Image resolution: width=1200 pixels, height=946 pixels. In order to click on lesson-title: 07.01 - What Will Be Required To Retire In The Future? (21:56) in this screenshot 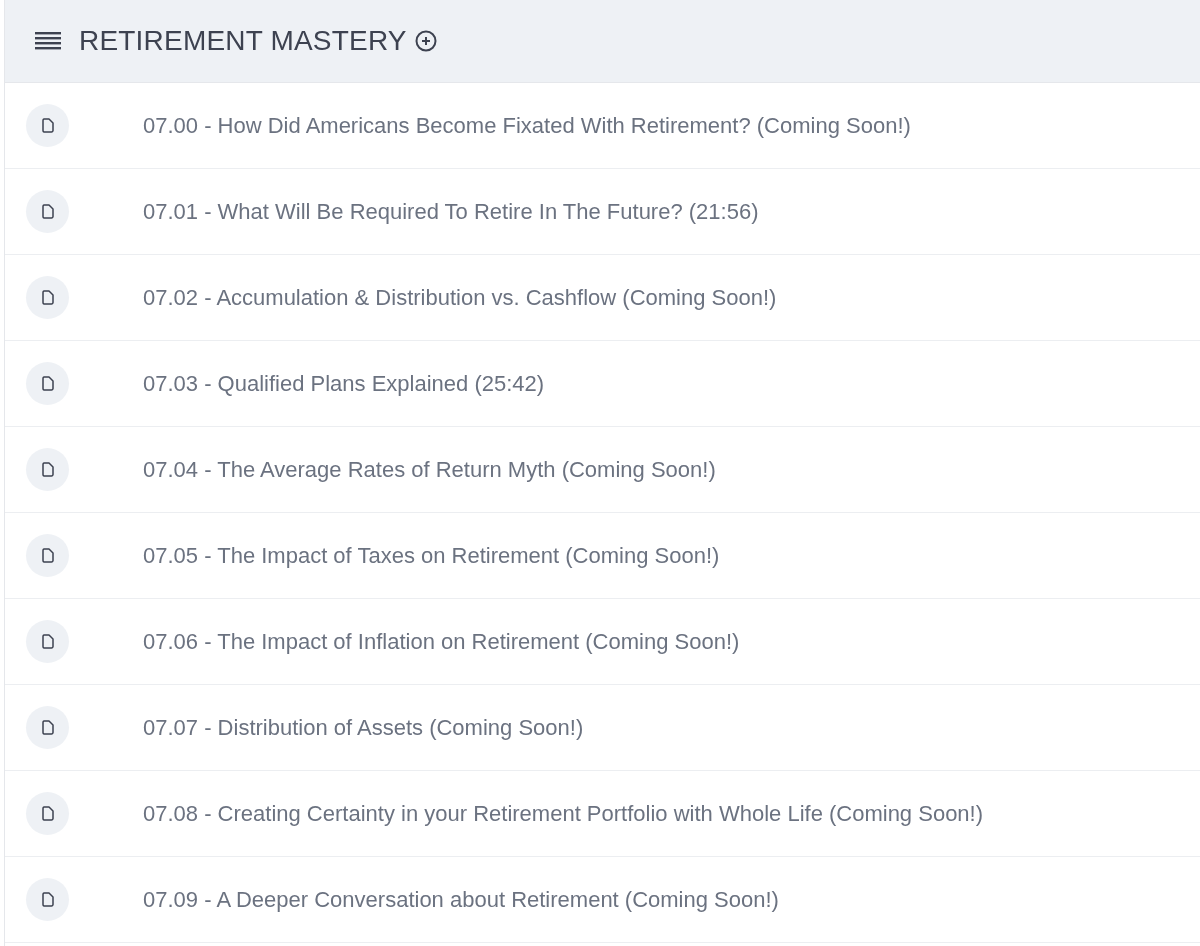, I will do `click(451, 211)`.